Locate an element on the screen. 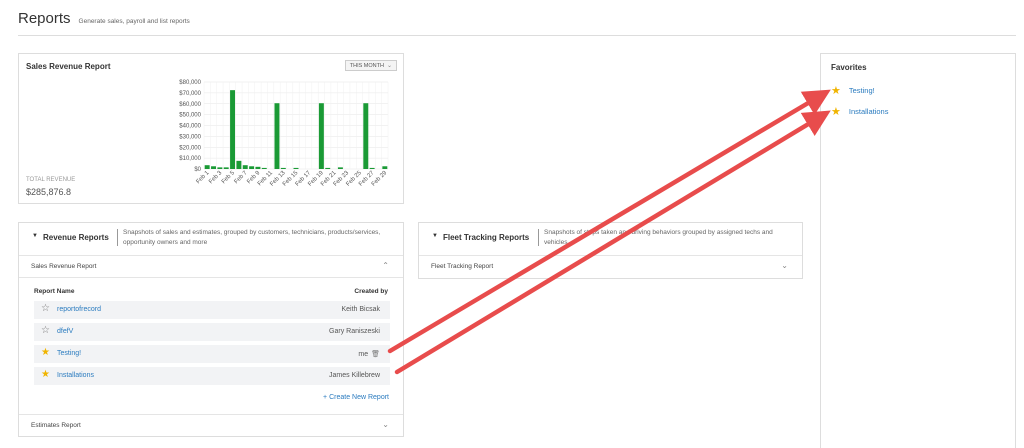  y-tick-label: $80,000 is located at coordinates (190, 83).